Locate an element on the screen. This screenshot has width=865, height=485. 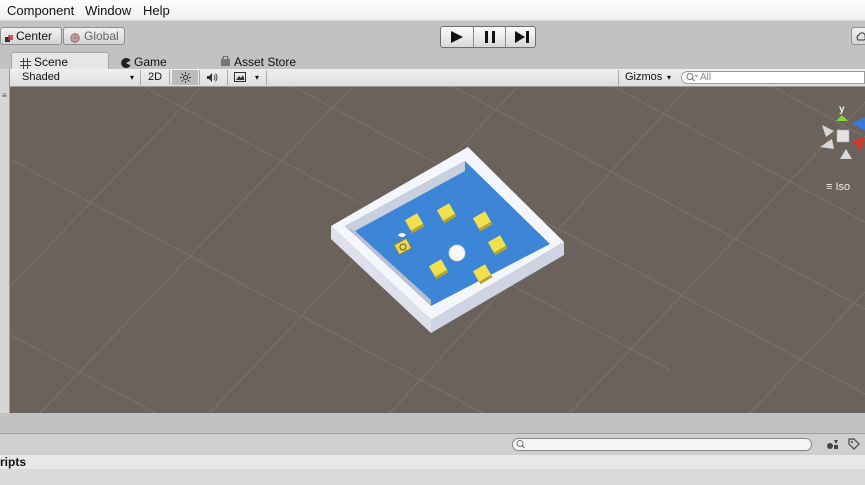
menu-help: Help is located at coordinates (156, 10).